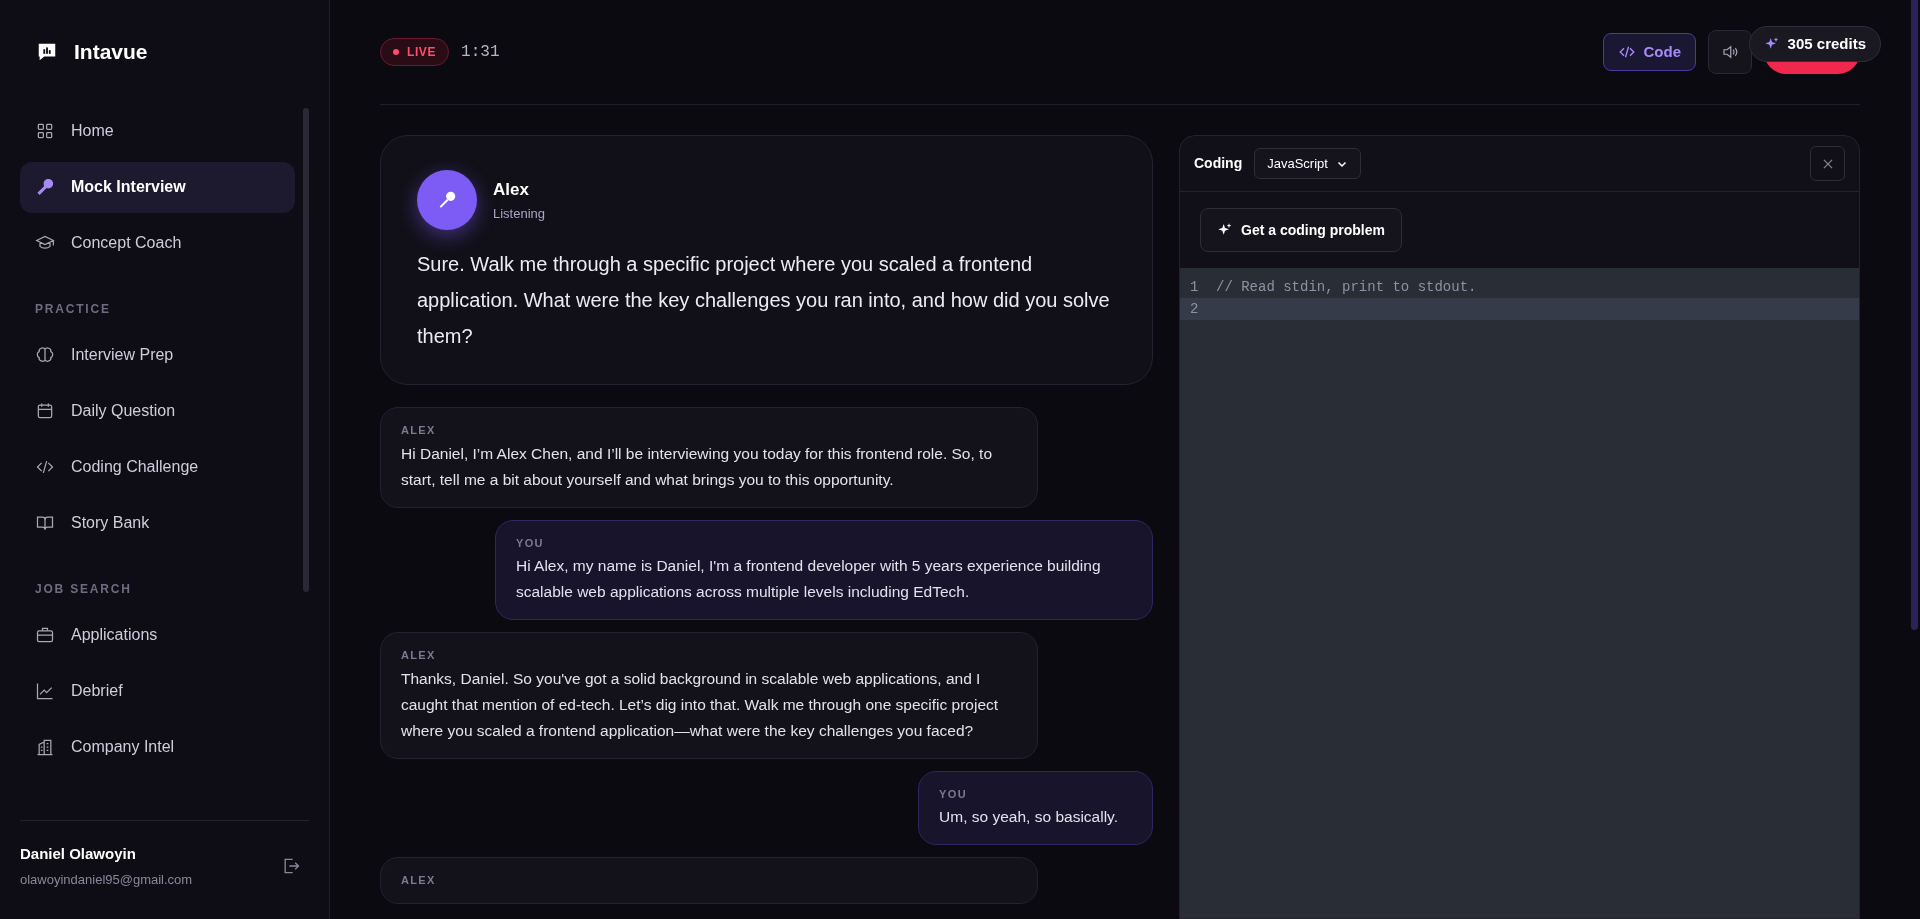  Describe the element at coordinates (45, 131) in the screenshot. I see `grid-icon` at that location.